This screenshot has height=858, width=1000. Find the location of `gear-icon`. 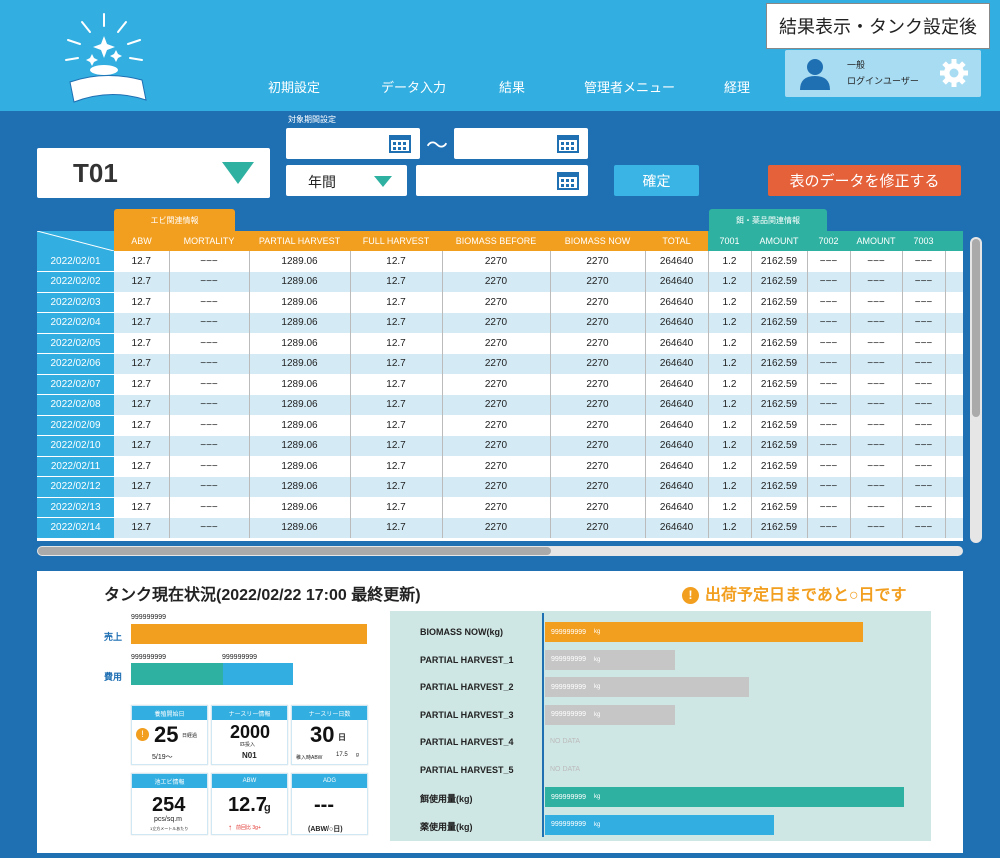

gear-icon is located at coordinates (954, 73).